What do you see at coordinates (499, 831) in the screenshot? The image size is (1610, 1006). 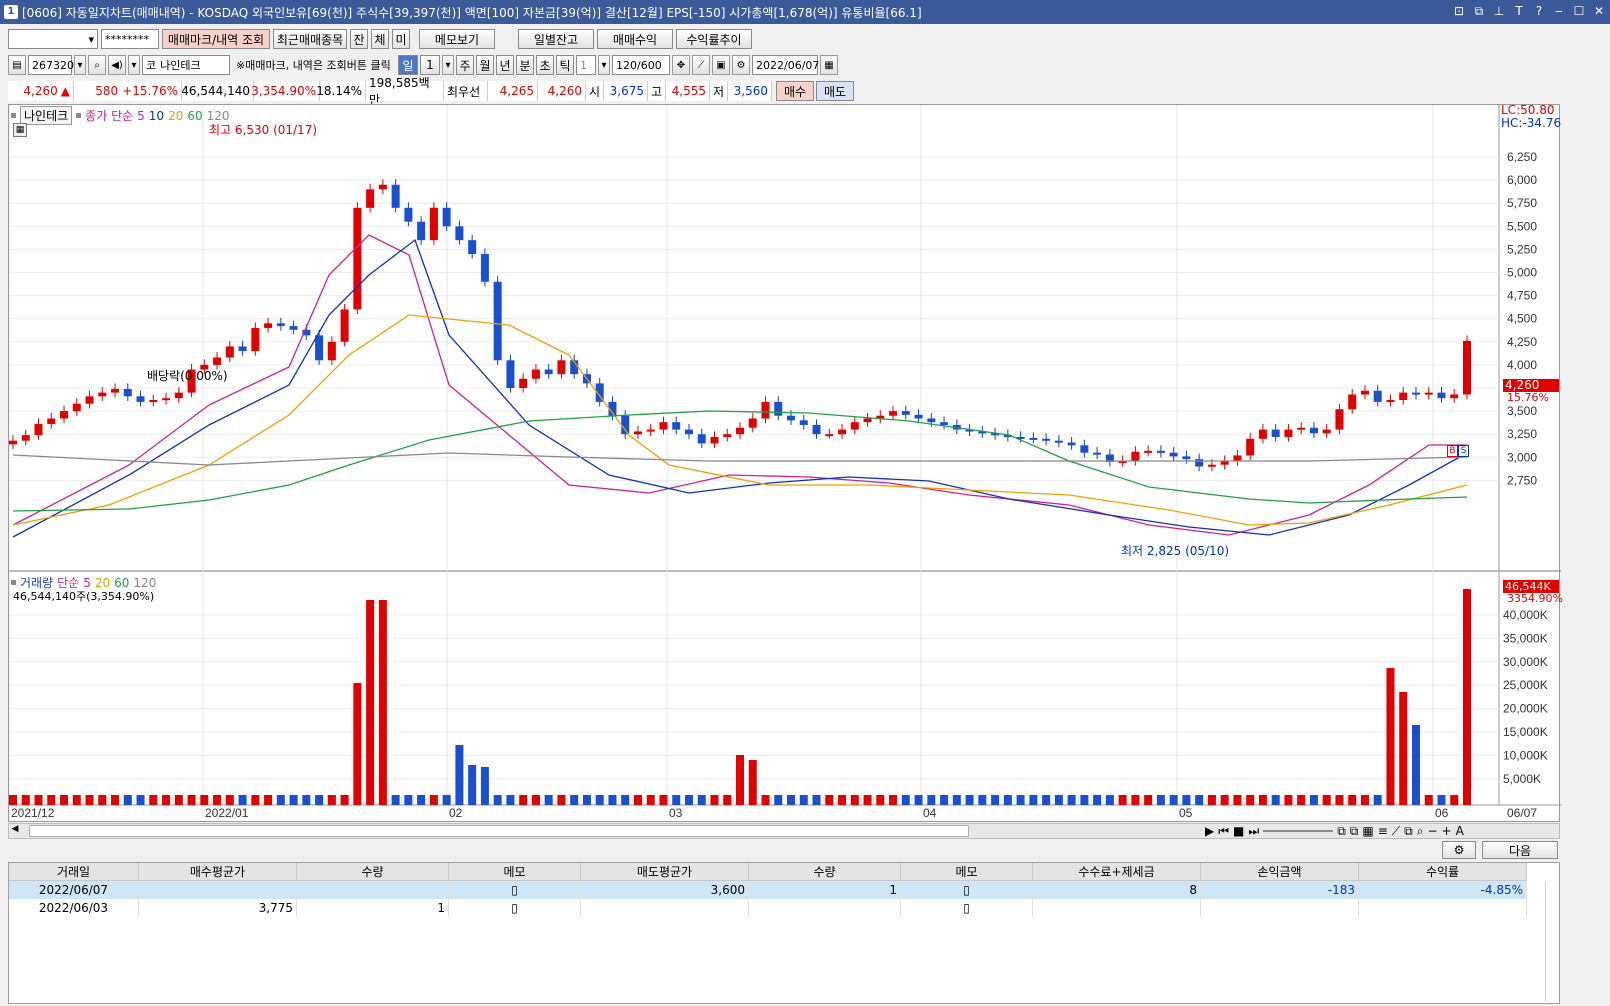 I see `scroll-thumb` at bounding box center [499, 831].